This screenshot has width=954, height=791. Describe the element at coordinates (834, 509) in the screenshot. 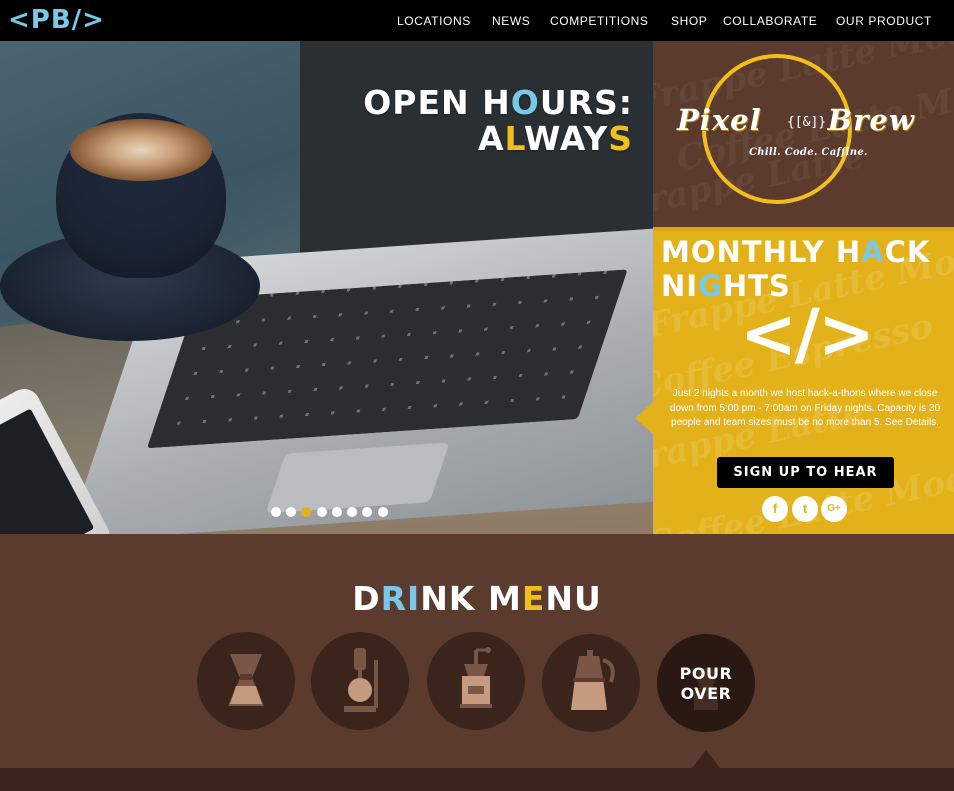

I see `google-plus-icon: G+` at that location.